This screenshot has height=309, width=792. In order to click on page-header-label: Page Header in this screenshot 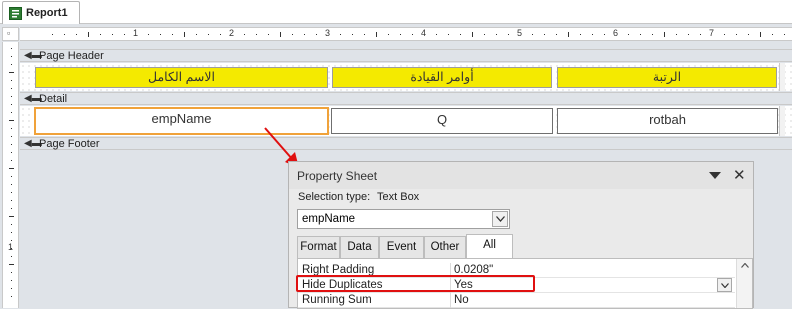, I will do `click(71, 56)`.